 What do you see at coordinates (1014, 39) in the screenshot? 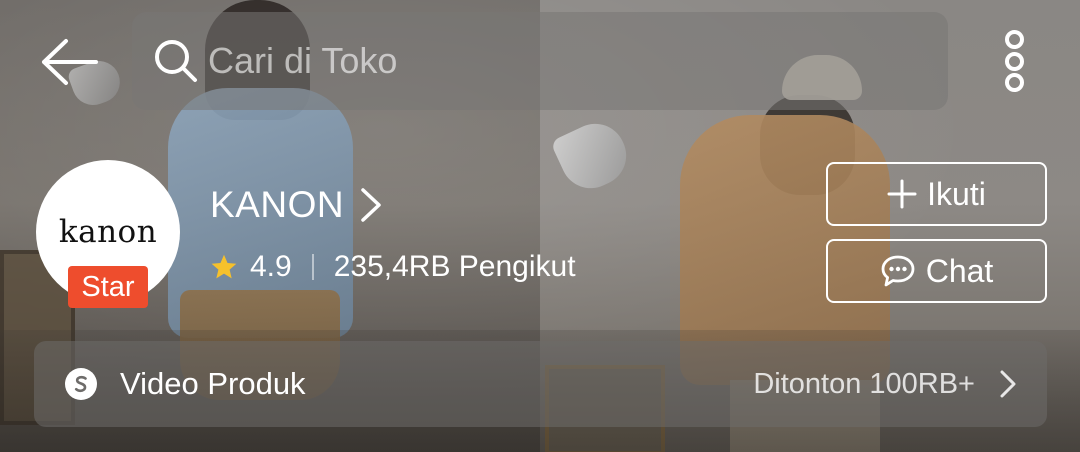
I see `more-vertical-icon` at bounding box center [1014, 39].